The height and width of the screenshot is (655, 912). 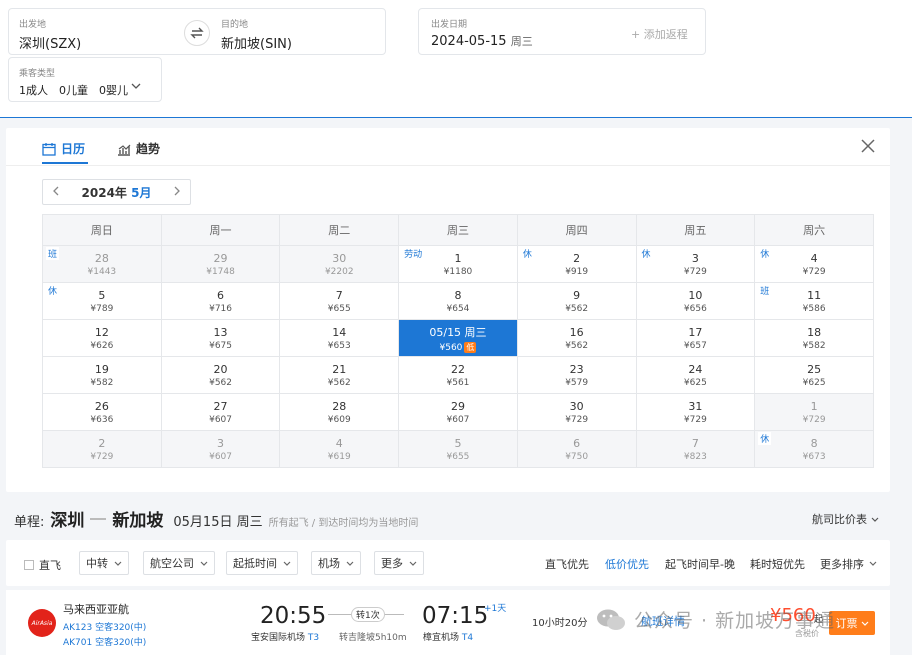 What do you see at coordinates (868, 147) in the screenshot?
I see `close-icon` at bounding box center [868, 147].